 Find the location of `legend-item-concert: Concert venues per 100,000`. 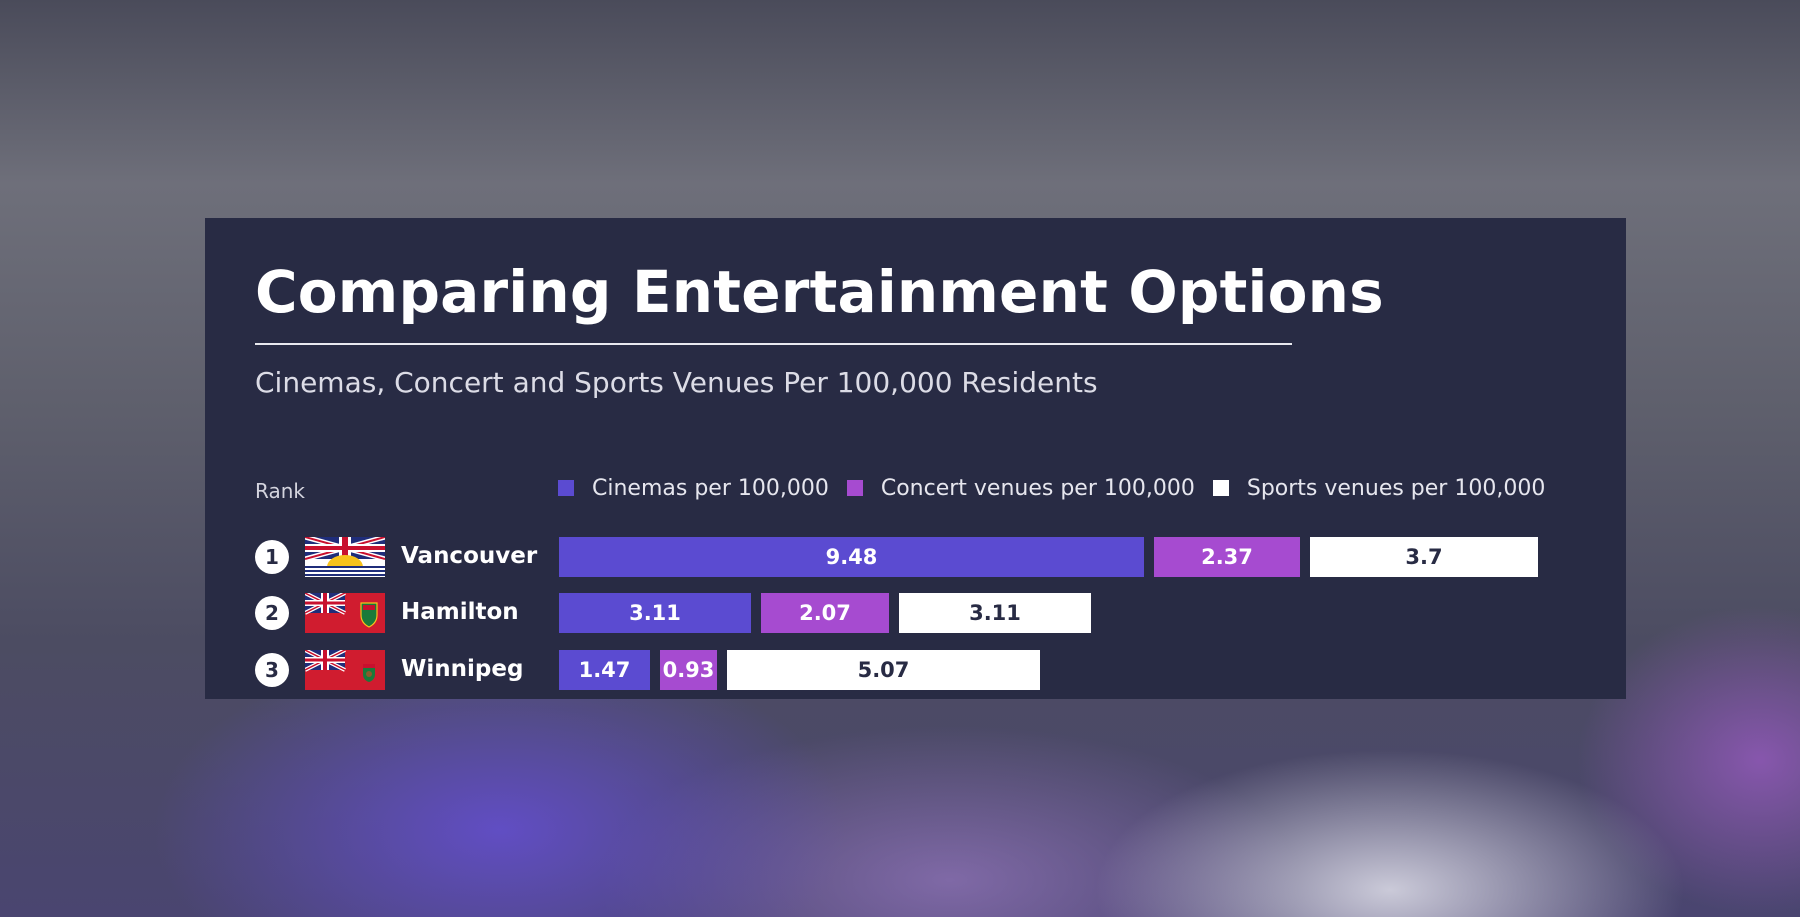

legend-item-concert: Concert venues per 100,000 is located at coordinates (1020, 488).